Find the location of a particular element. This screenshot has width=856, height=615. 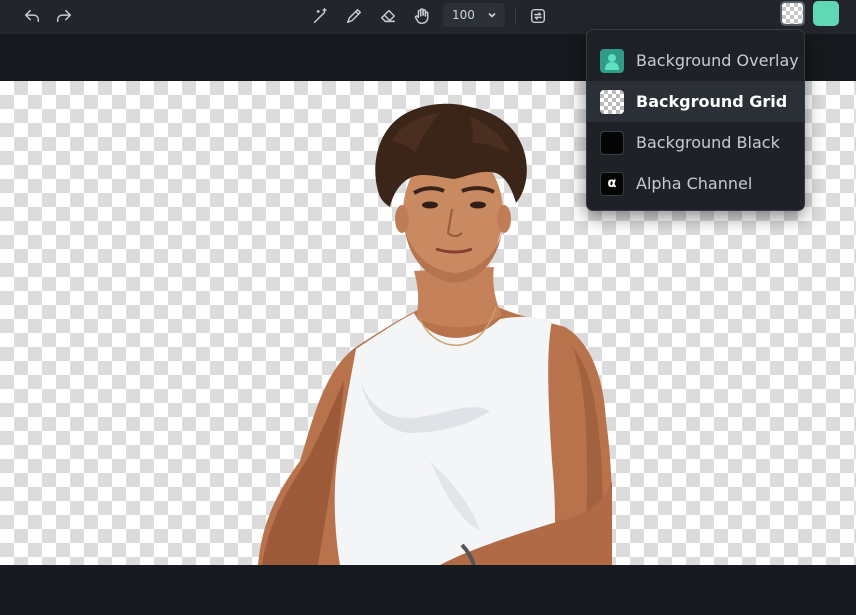

menu-item-label: Alpha Channel is located at coordinates (694, 183).